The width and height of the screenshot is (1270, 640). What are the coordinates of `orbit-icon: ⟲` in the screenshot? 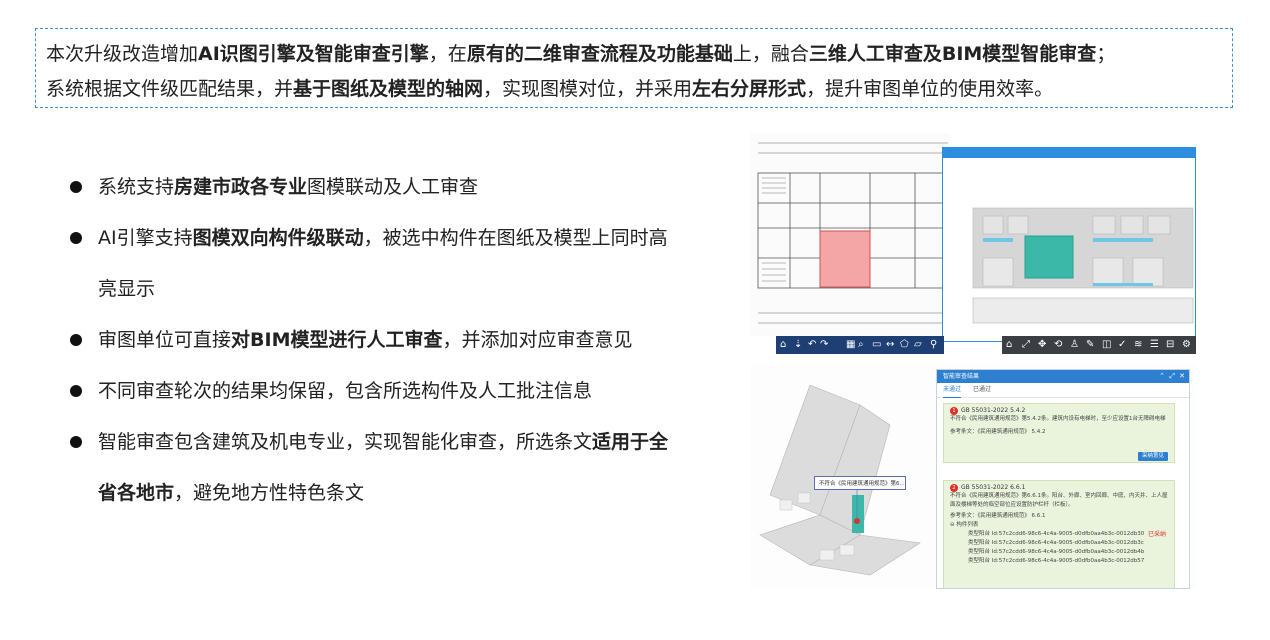 It's located at (1058, 345).